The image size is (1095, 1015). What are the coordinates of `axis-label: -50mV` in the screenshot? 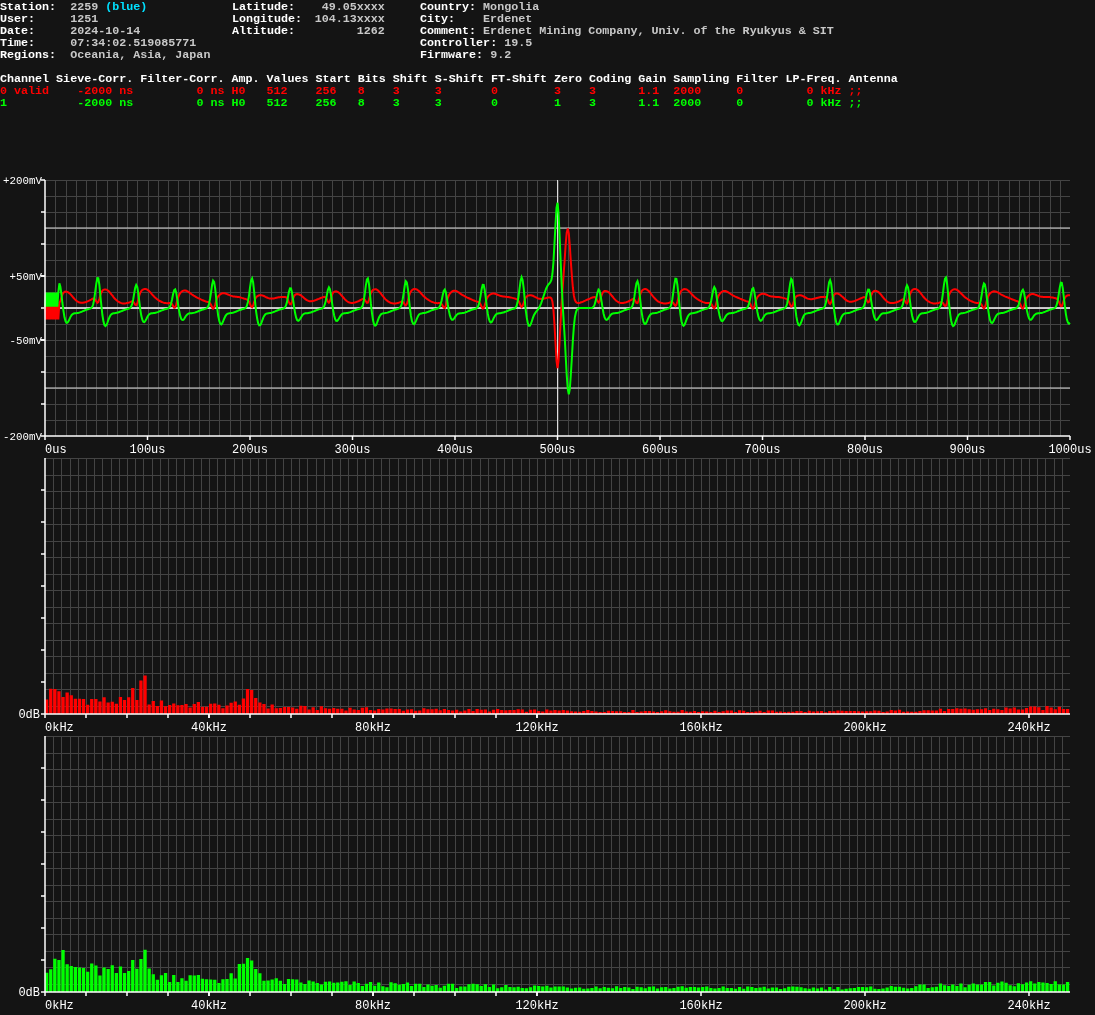 It's located at (25, 341).